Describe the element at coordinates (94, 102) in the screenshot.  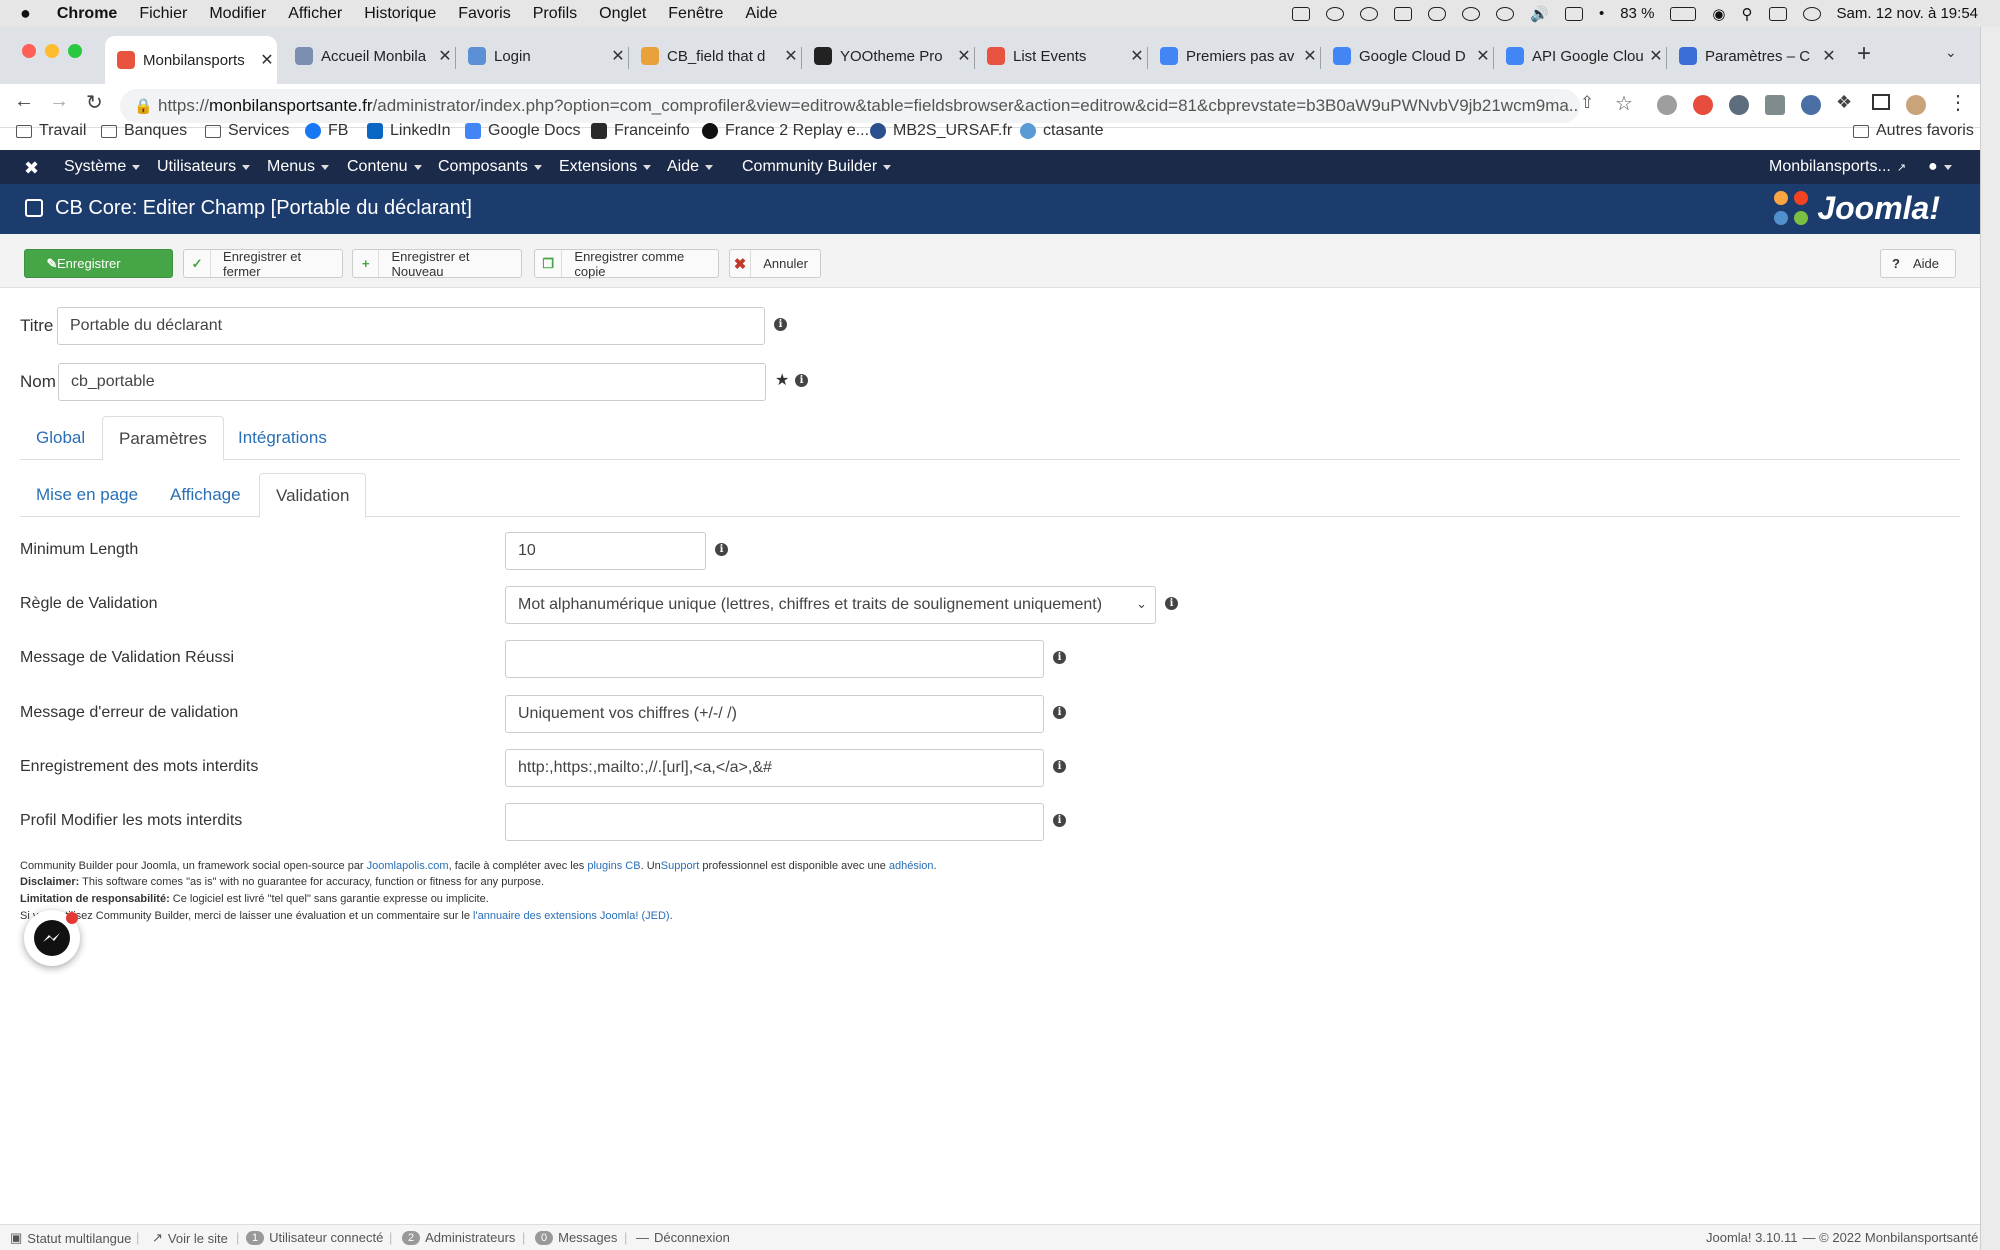
I see `reload-icon: ↻` at that location.